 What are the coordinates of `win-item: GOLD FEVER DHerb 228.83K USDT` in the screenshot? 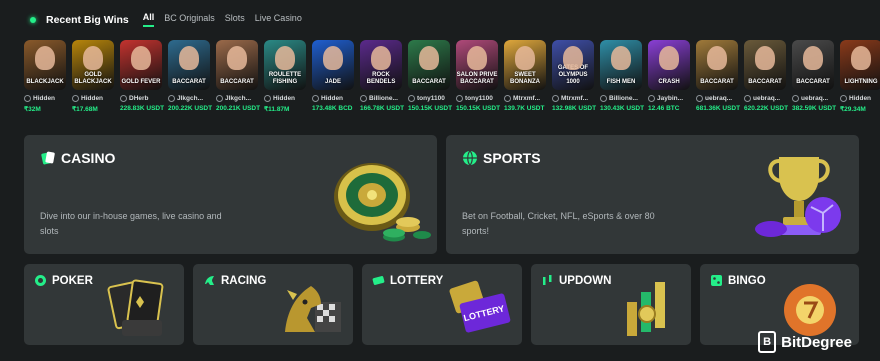 It's located at (142, 76).